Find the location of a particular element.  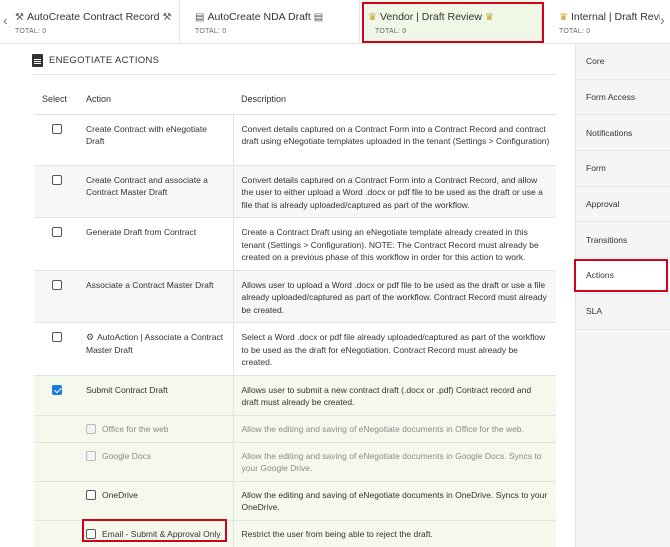

sub-option-label: Office for the web is located at coordinates (135, 428).